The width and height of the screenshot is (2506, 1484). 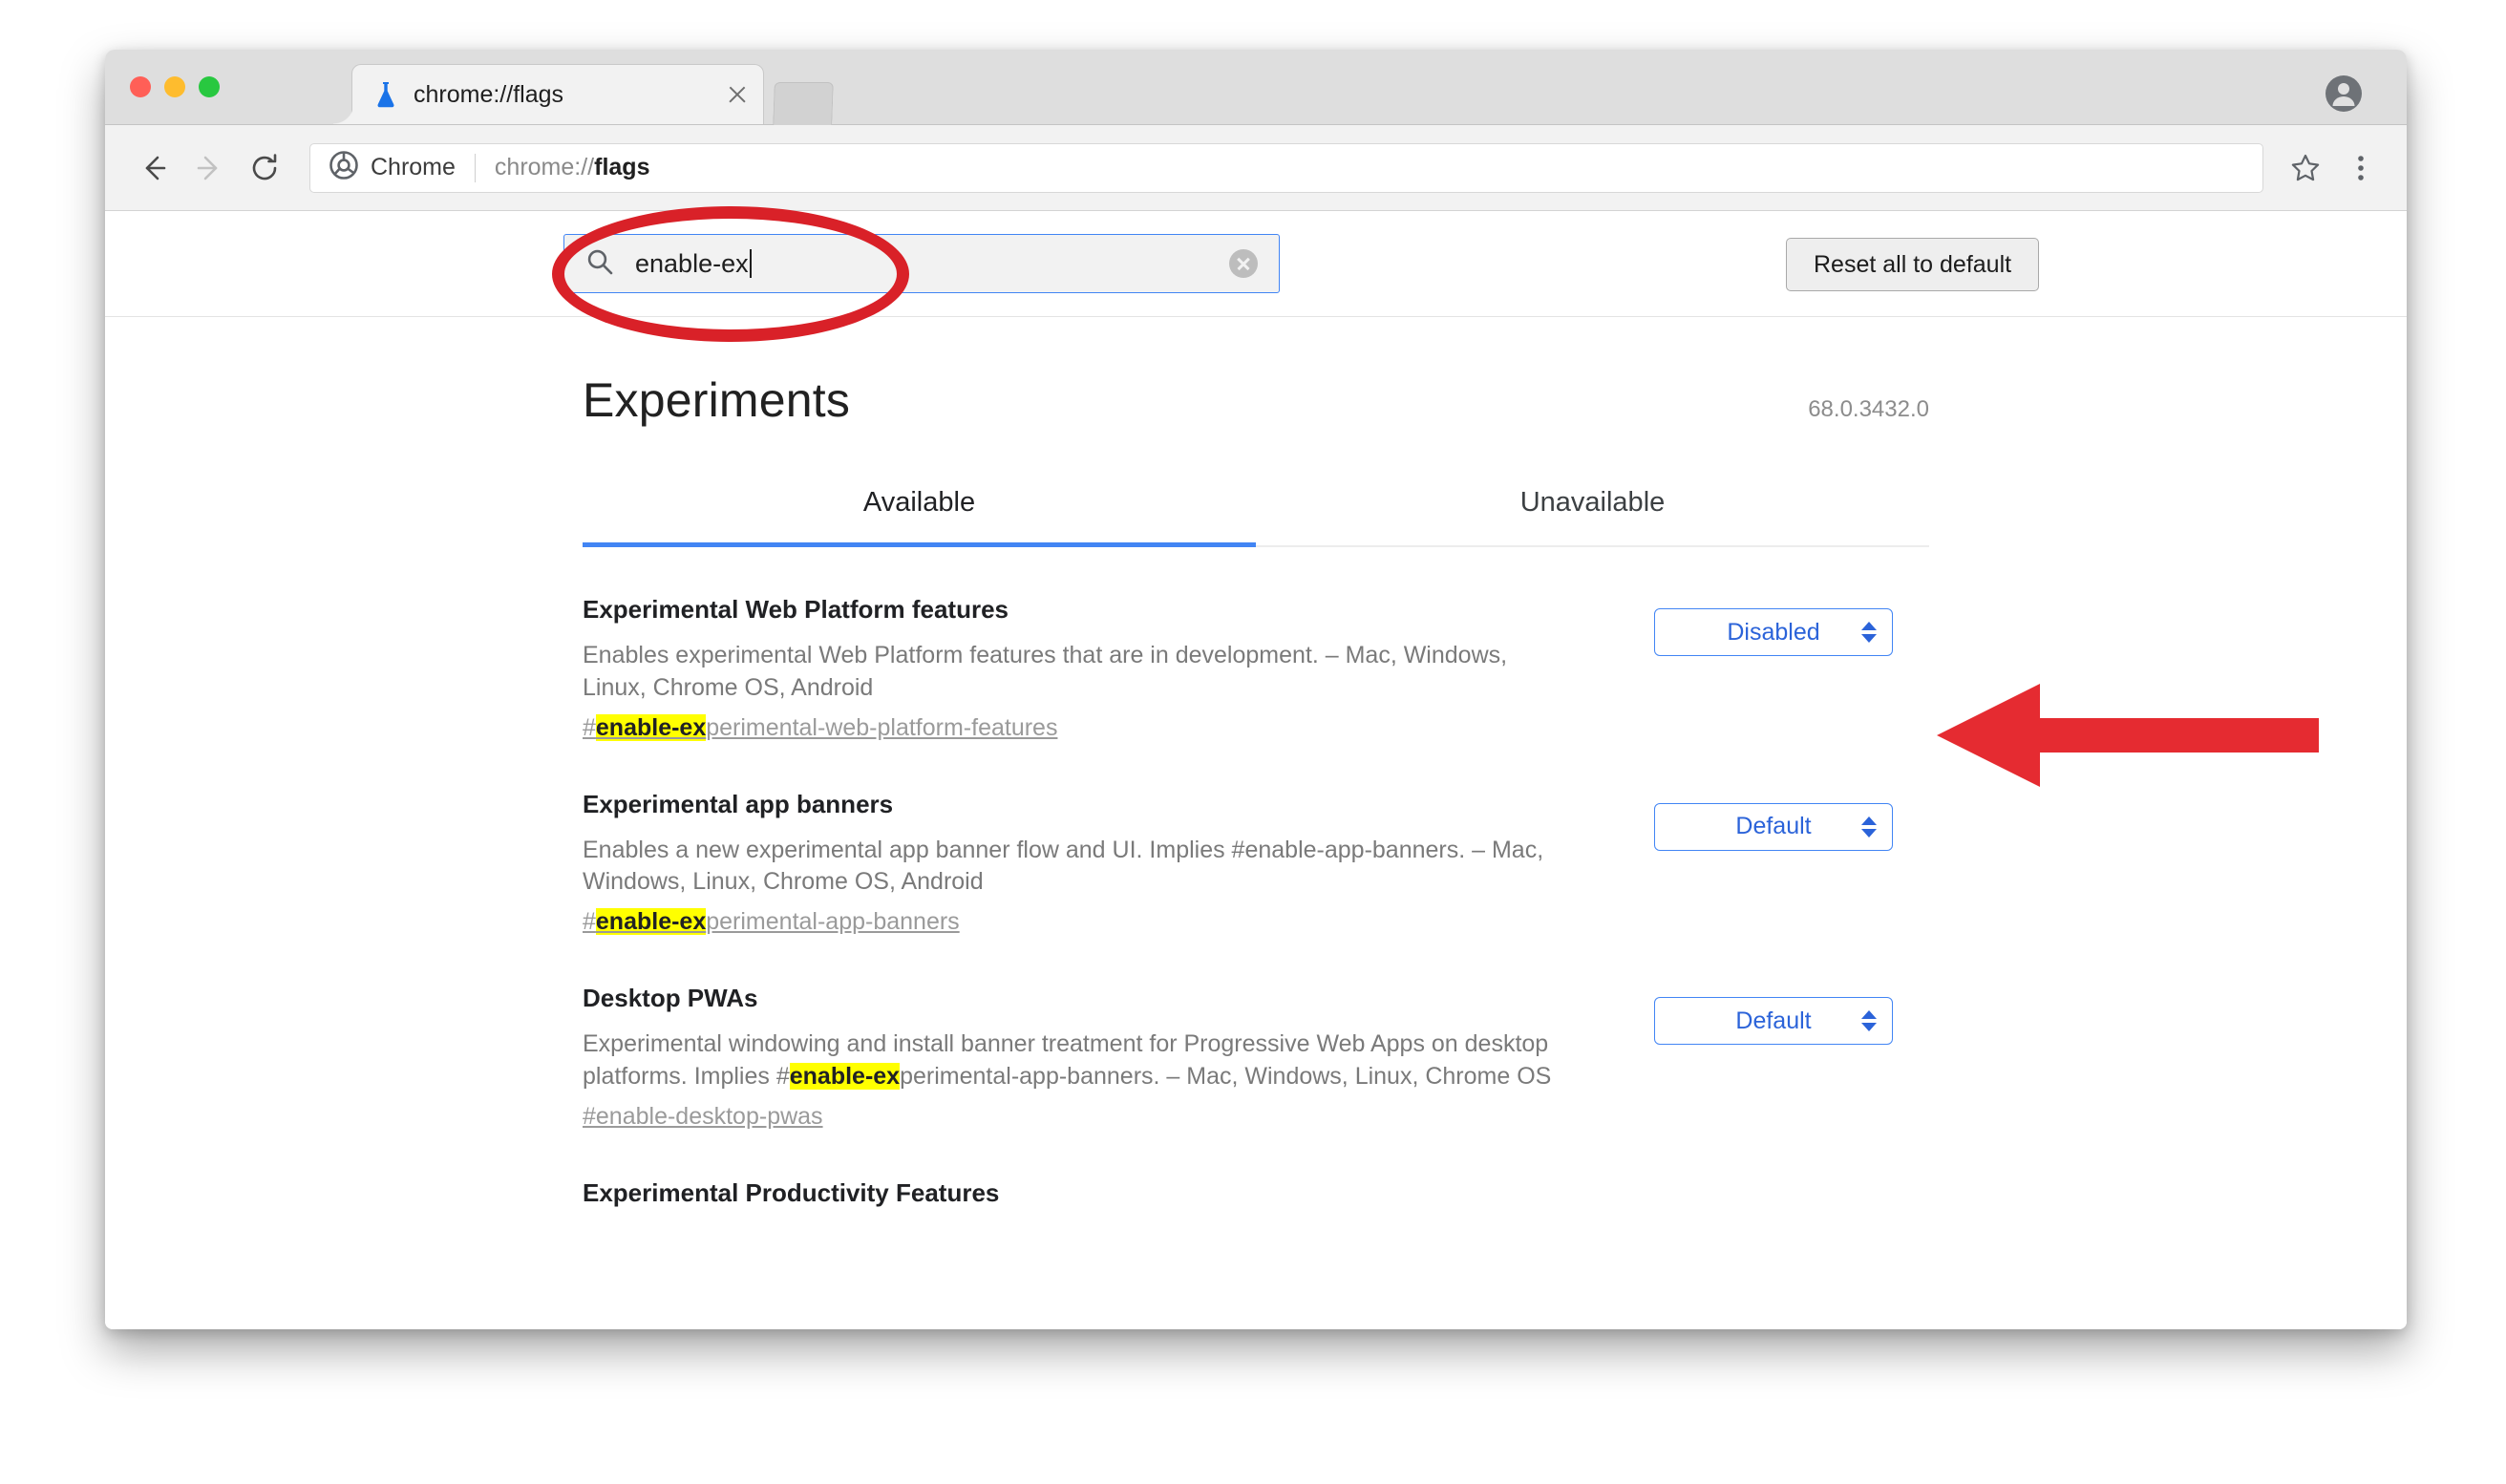 I want to click on experiment-flag-link: #enable-experimental-app-banners, so click(x=771, y=922).